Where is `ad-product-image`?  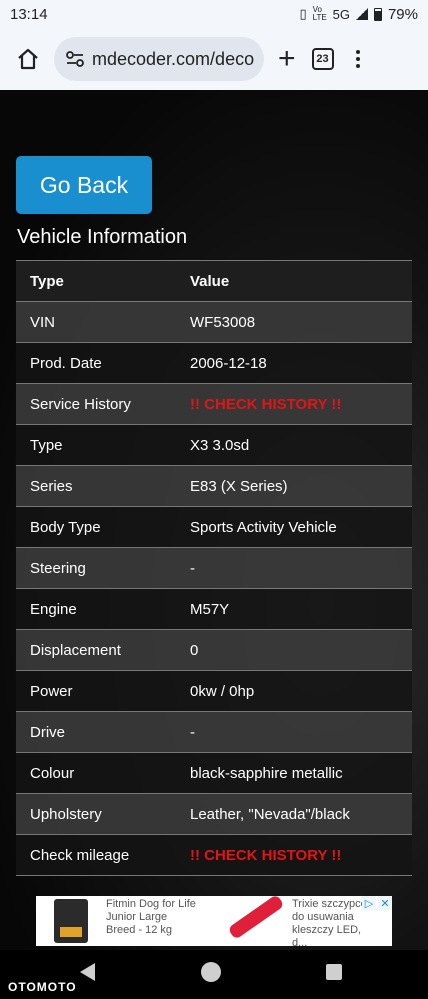 ad-product-image is located at coordinates (71, 921).